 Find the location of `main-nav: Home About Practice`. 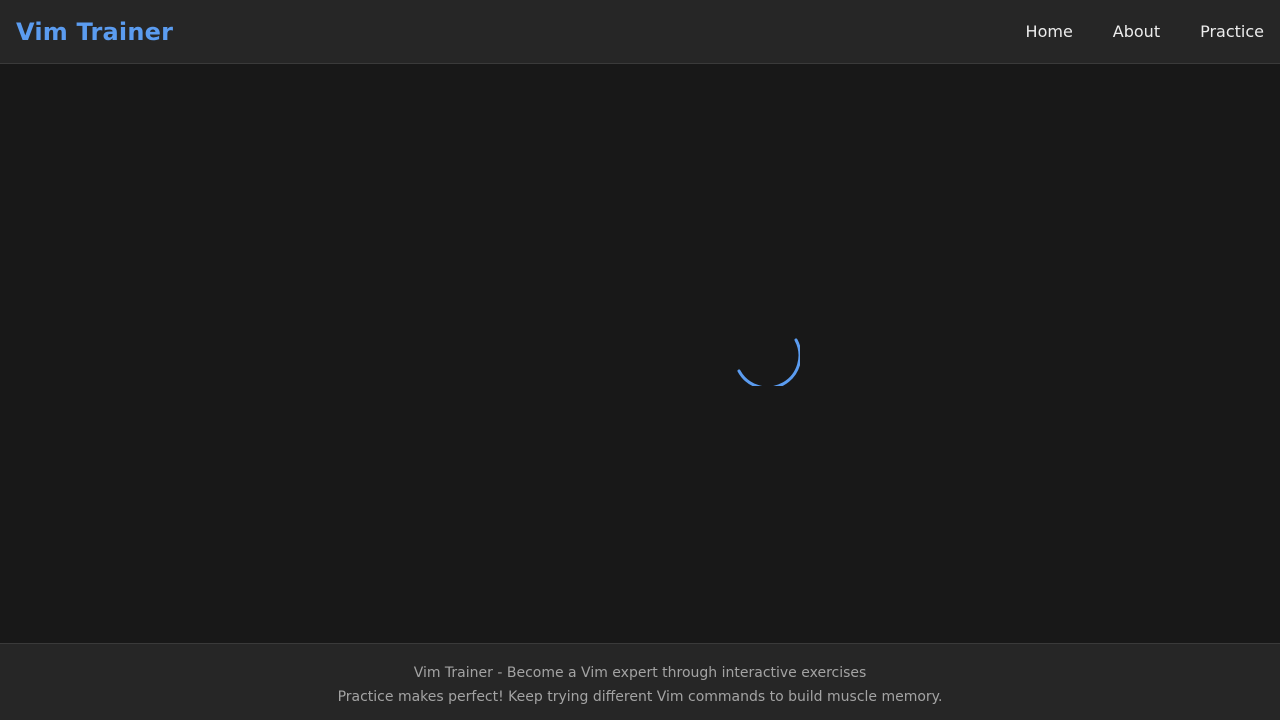

main-nav: Home About Practice is located at coordinates (1125, 31).